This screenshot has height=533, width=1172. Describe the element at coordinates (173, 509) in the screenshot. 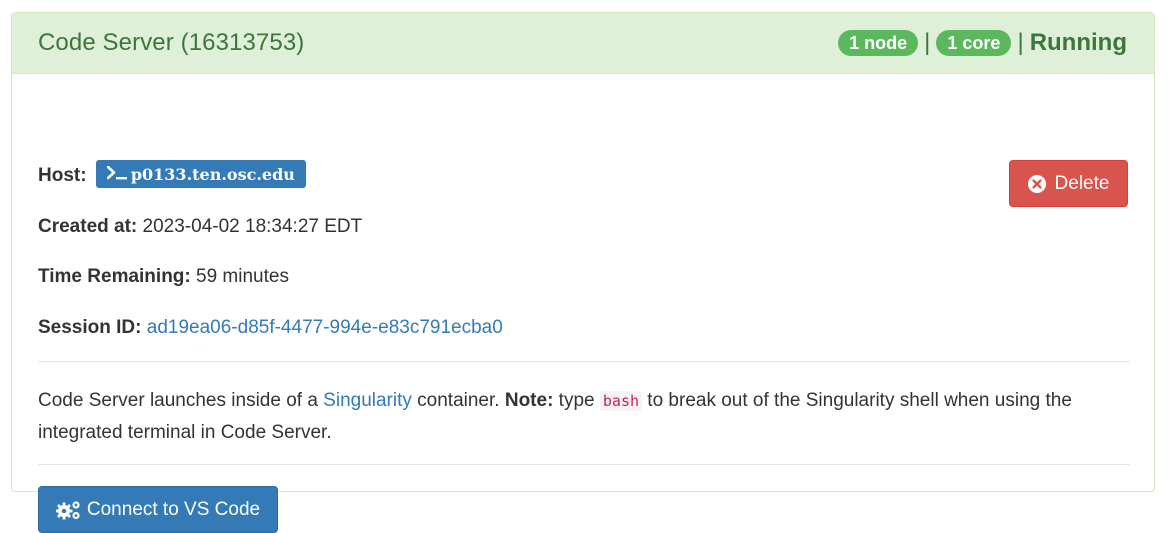

I see `connect-label: Connect to VS Code` at that location.